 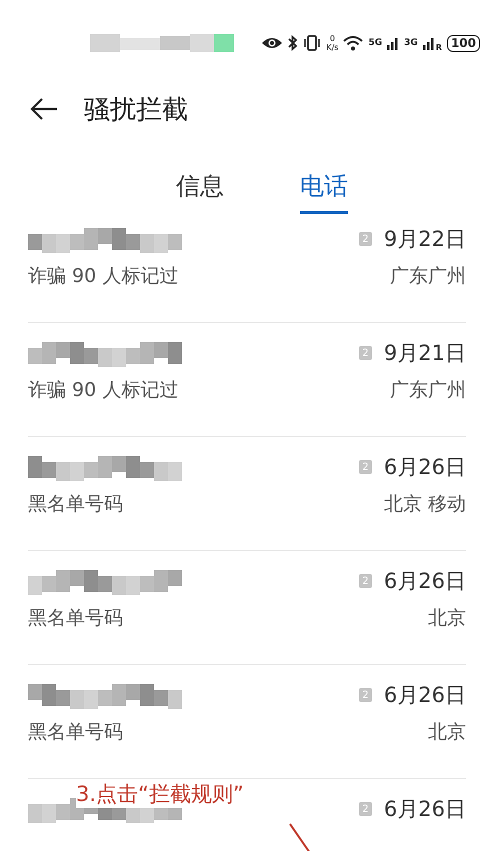 What do you see at coordinates (425, 239) in the screenshot?
I see `call-date: 9月22日` at bounding box center [425, 239].